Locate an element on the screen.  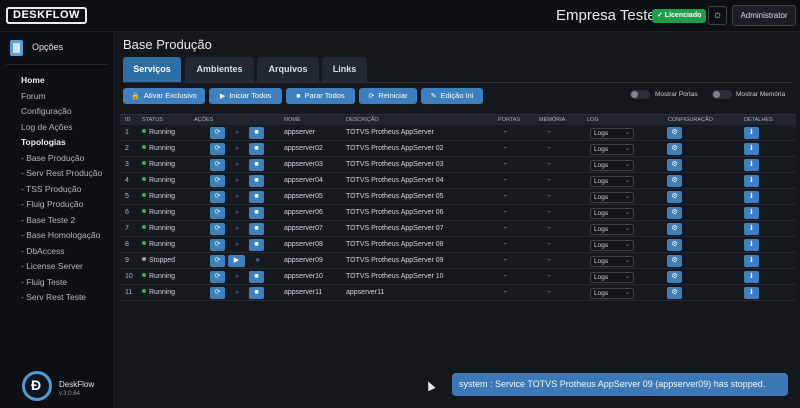
user-menu-button: Administrator is located at coordinates (764, 15).